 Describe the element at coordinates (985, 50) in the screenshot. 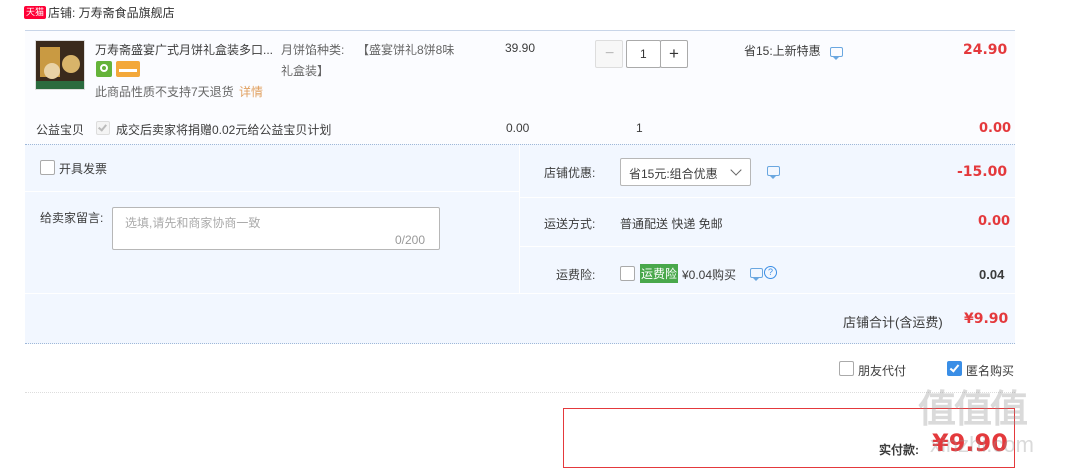

I see `item-subtotal: 24.90` at that location.